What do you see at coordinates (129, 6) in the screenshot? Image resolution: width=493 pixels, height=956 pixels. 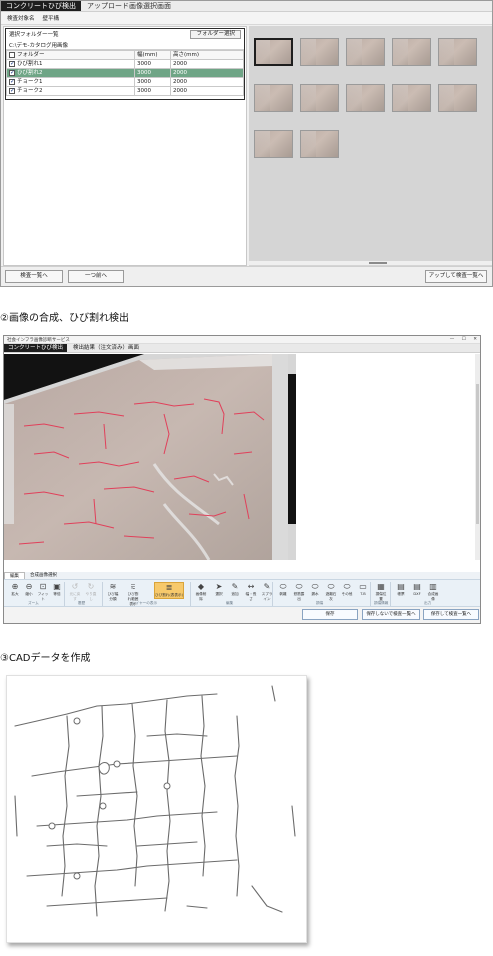 I see `screen-title: アップロード画像選択画面` at bounding box center [129, 6].